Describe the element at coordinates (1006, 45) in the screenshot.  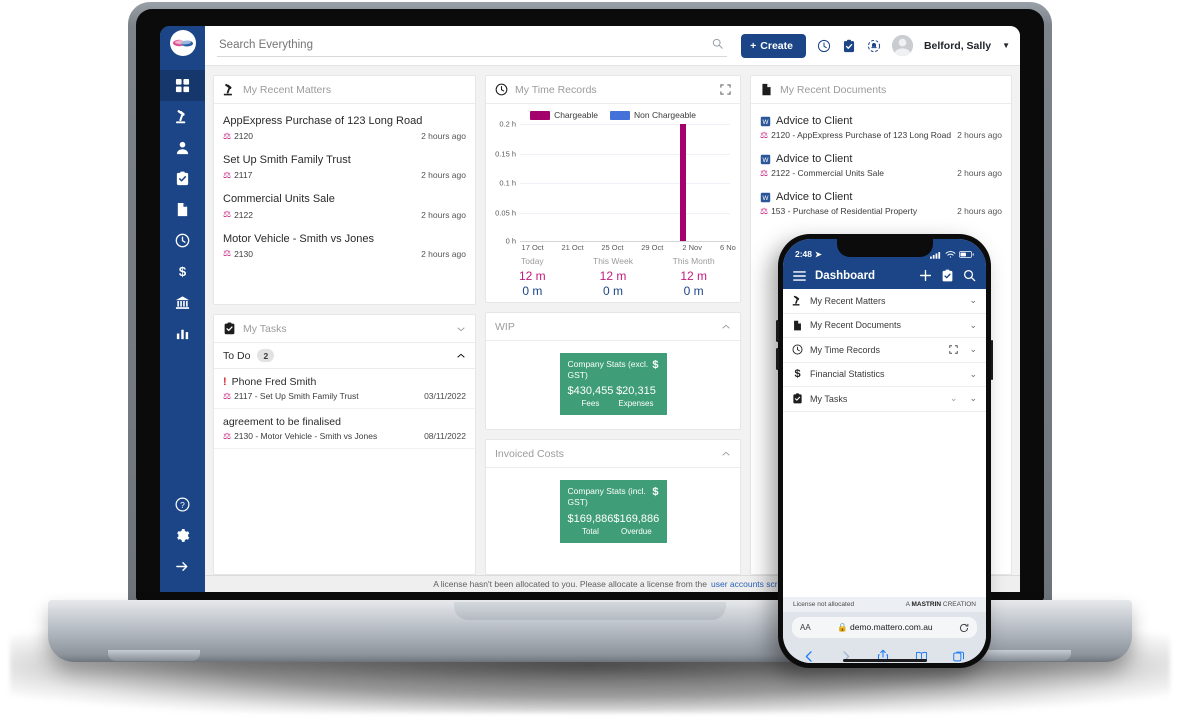
I see `chevron-down-icon: ▼` at that location.